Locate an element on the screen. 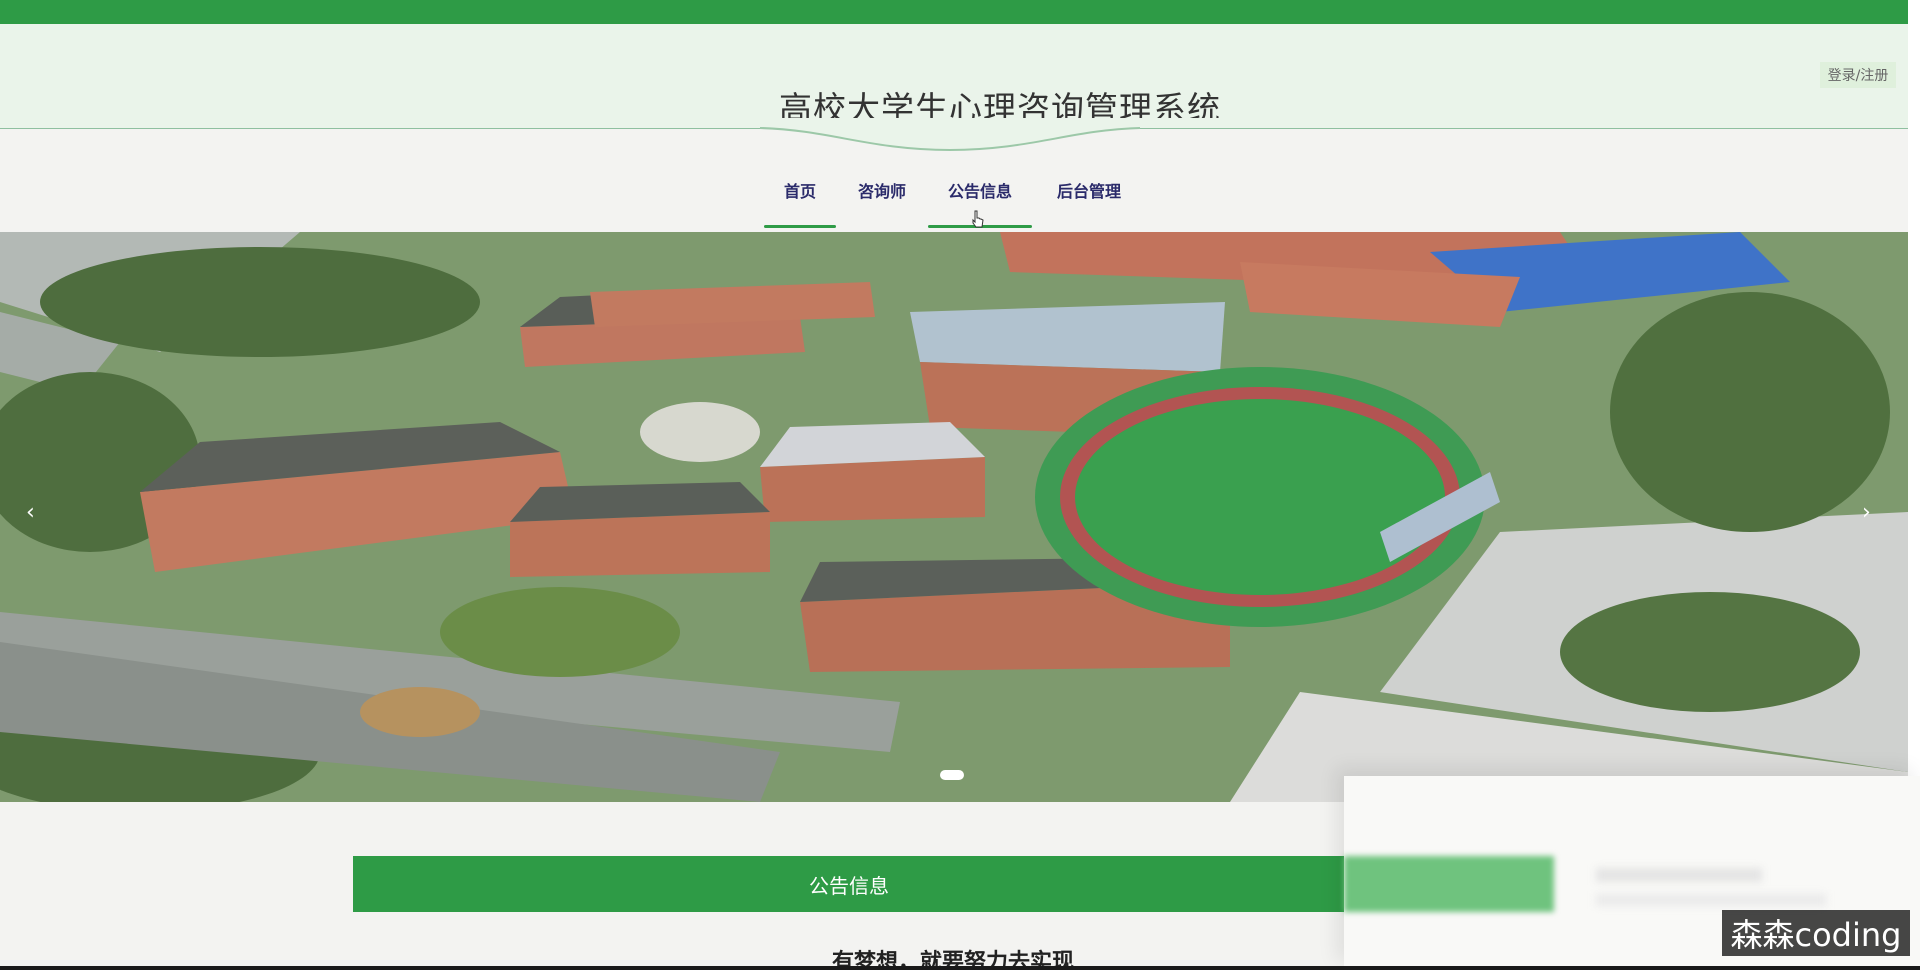 The width and height of the screenshot is (1920, 970). chevron-right-icon: › is located at coordinates (1866, 512).